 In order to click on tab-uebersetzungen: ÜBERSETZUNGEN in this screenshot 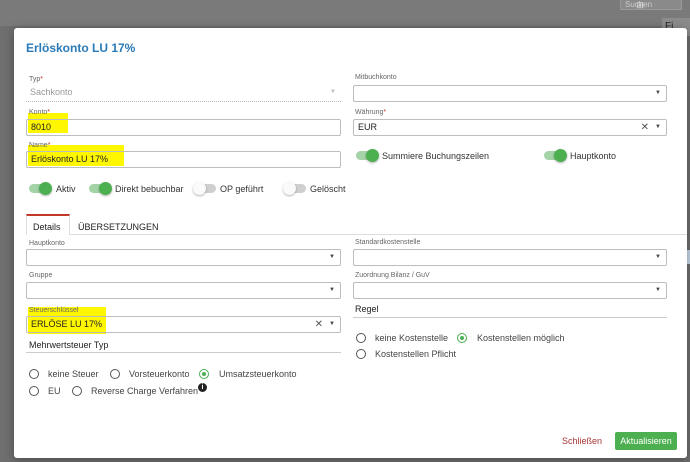, I will do `click(118, 227)`.